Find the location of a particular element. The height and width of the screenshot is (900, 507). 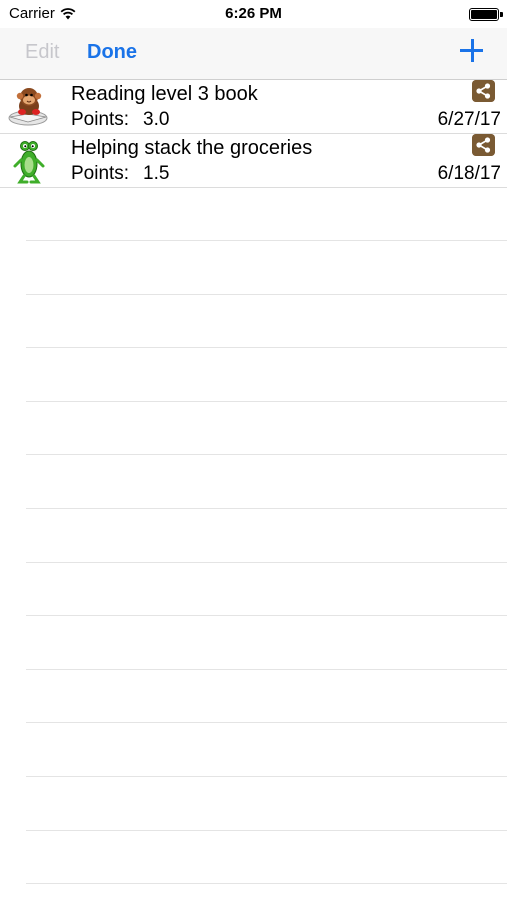

item-title: Reading level 3 book is located at coordinates (164, 94).